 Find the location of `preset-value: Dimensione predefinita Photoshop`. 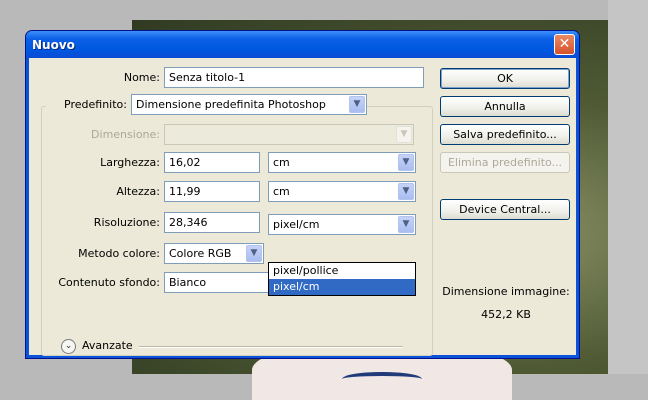

preset-value: Dimensione predefinita Photoshop is located at coordinates (231, 104).